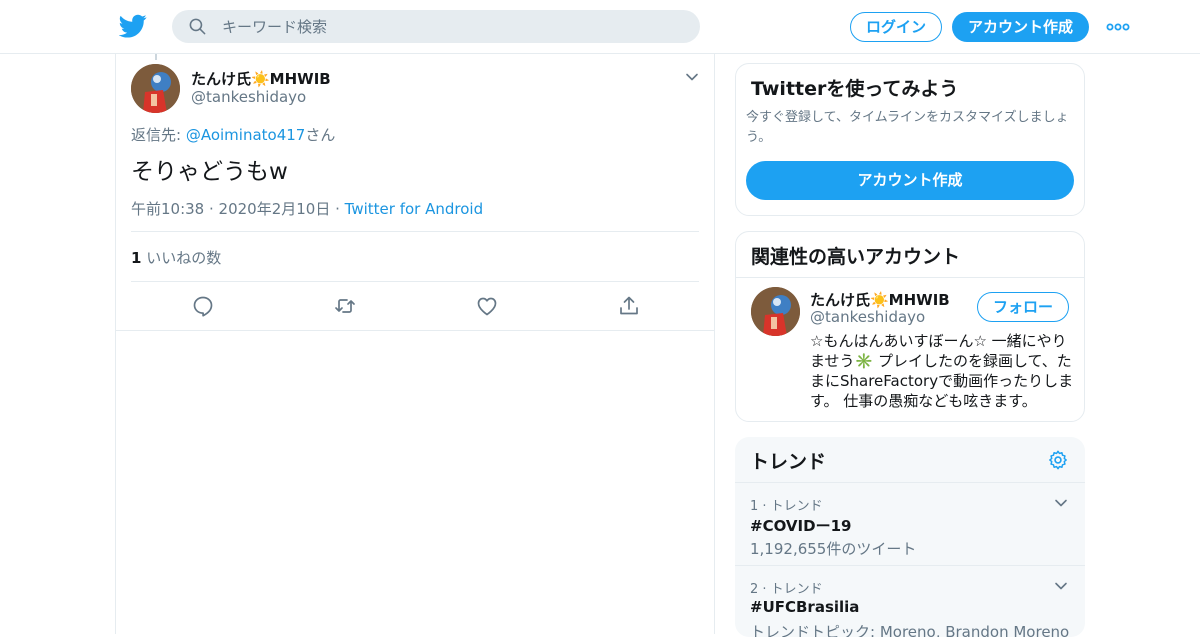  I want to click on top-navigation-bar: ログイン アカウント作成, so click(600, 27).